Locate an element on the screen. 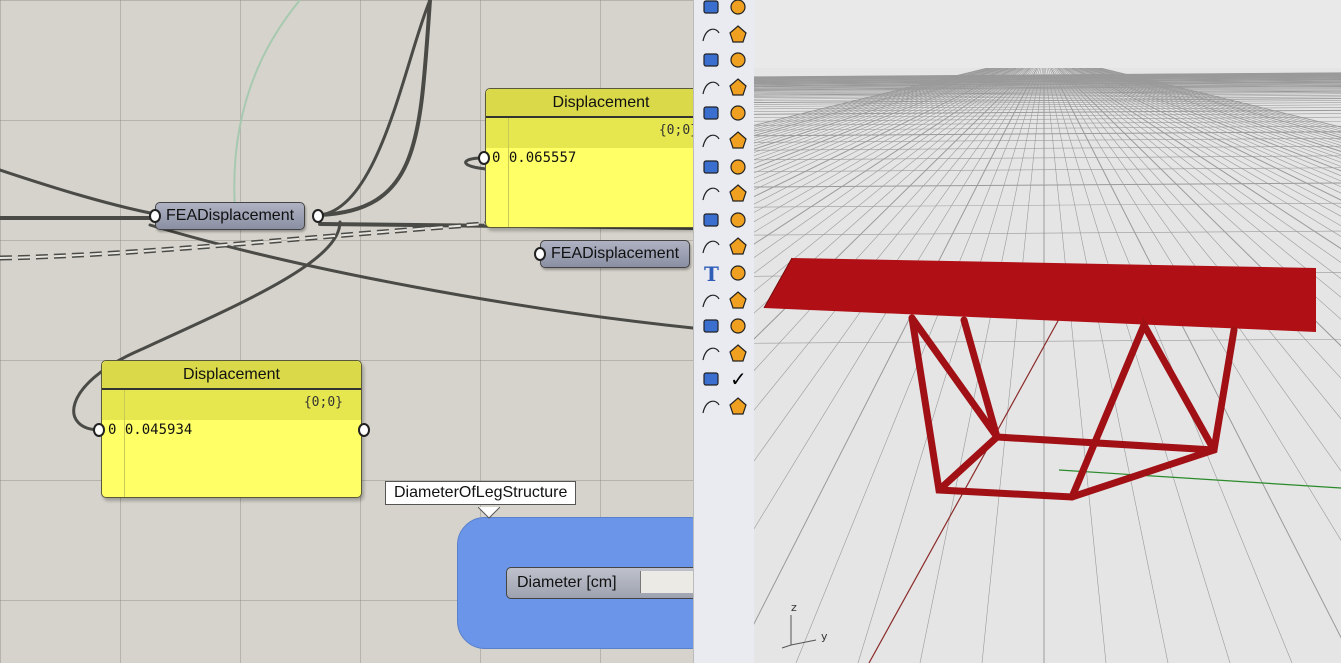 The width and height of the screenshot is (1341, 663). dimension-icon is located at coordinates (711, 246).